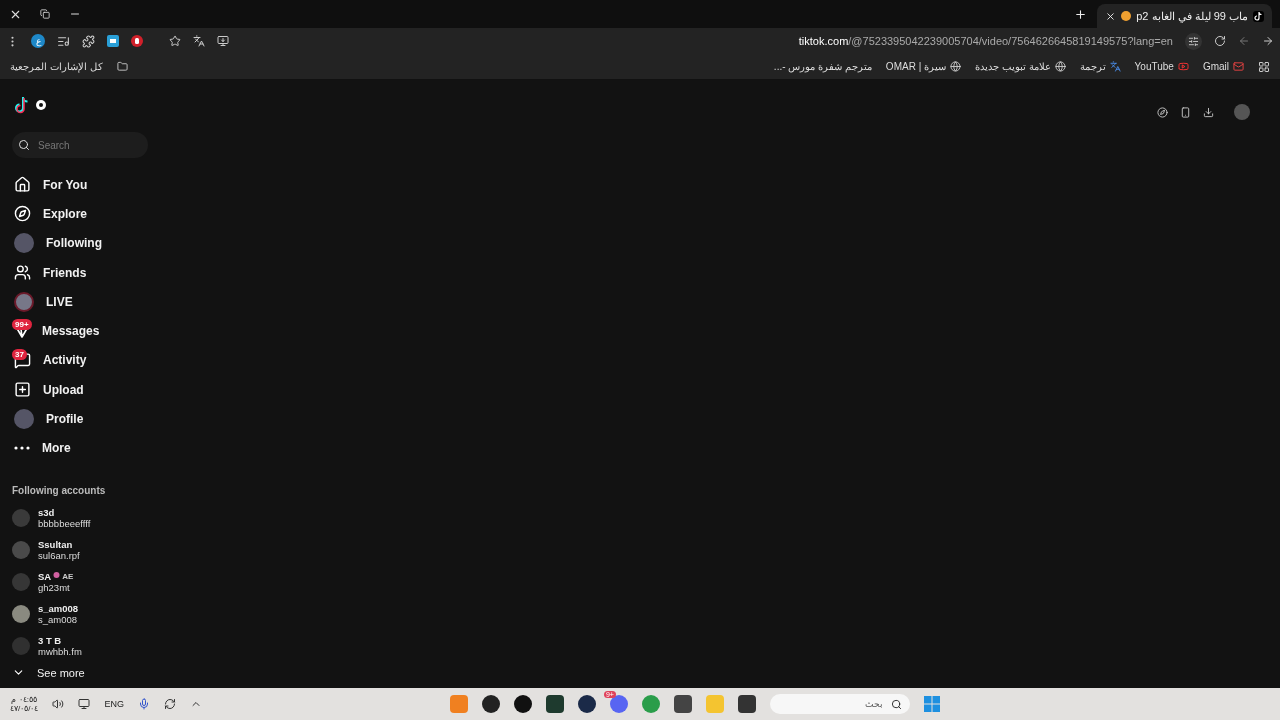  What do you see at coordinates (80, 672) in the screenshot?
I see `see-more-button: See more` at bounding box center [80, 672].